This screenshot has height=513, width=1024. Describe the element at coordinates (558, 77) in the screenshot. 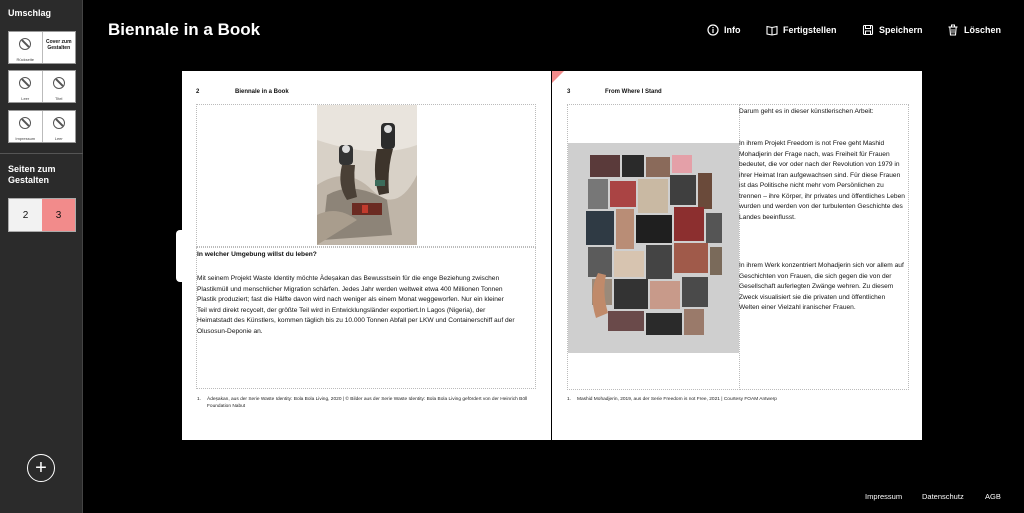

I see `current-page-marker` at that location.